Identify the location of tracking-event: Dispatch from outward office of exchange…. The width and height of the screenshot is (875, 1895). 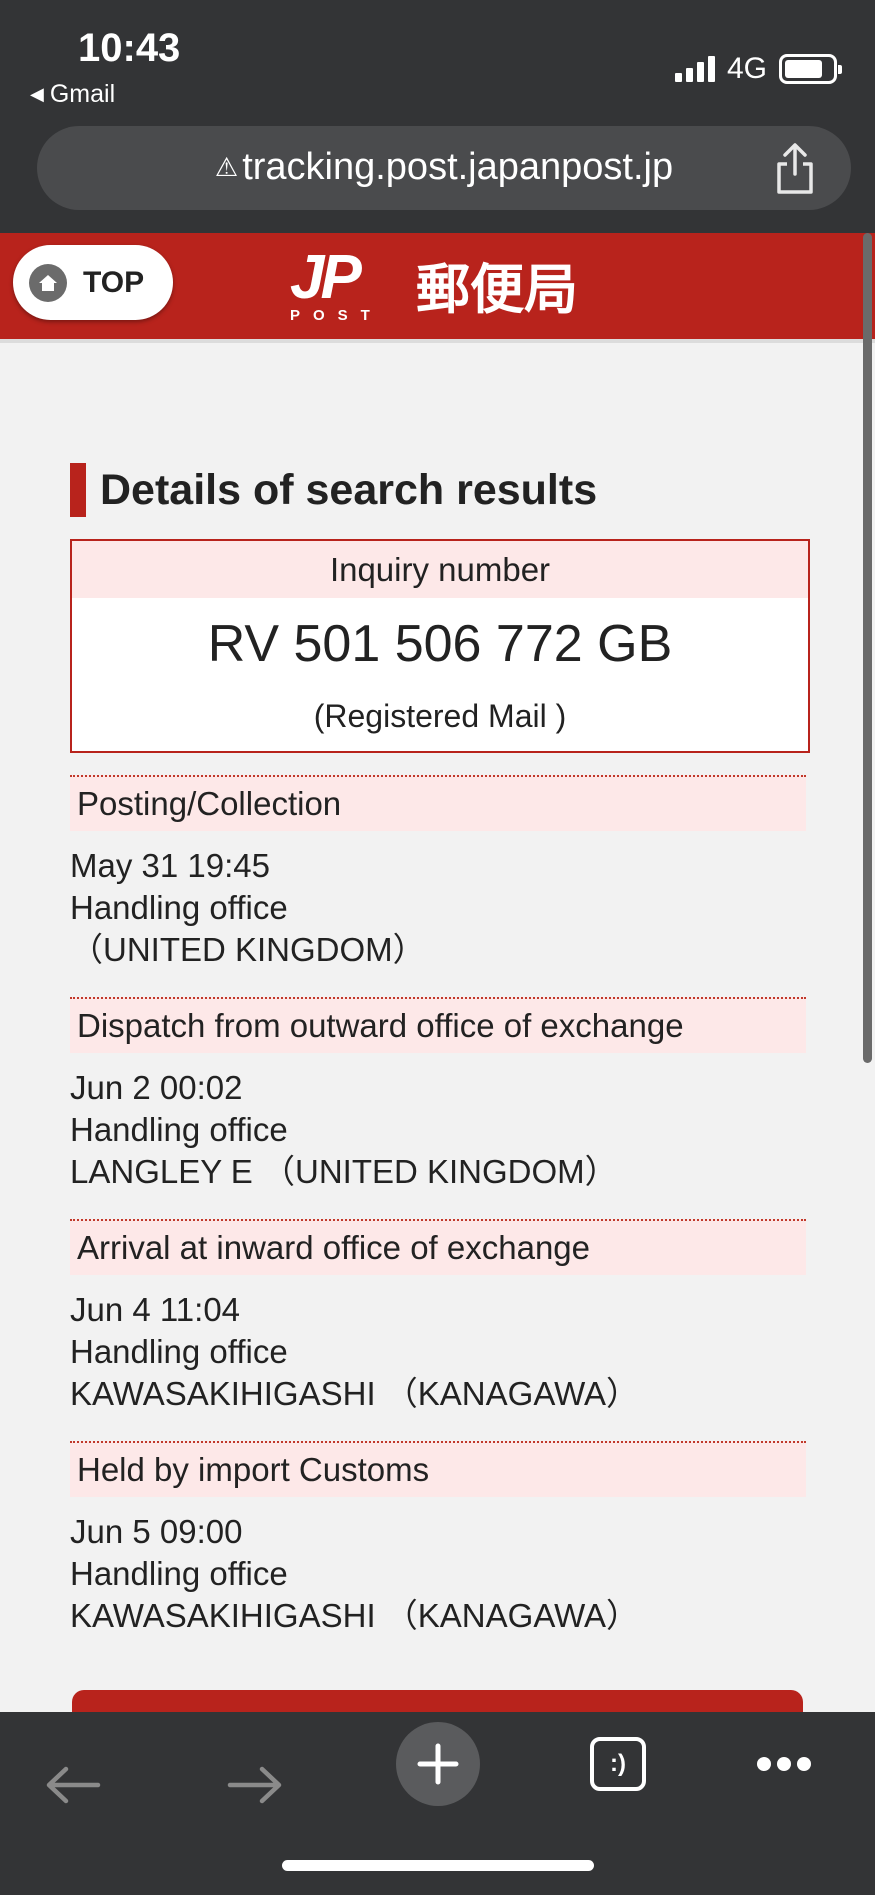
(438, 1095).